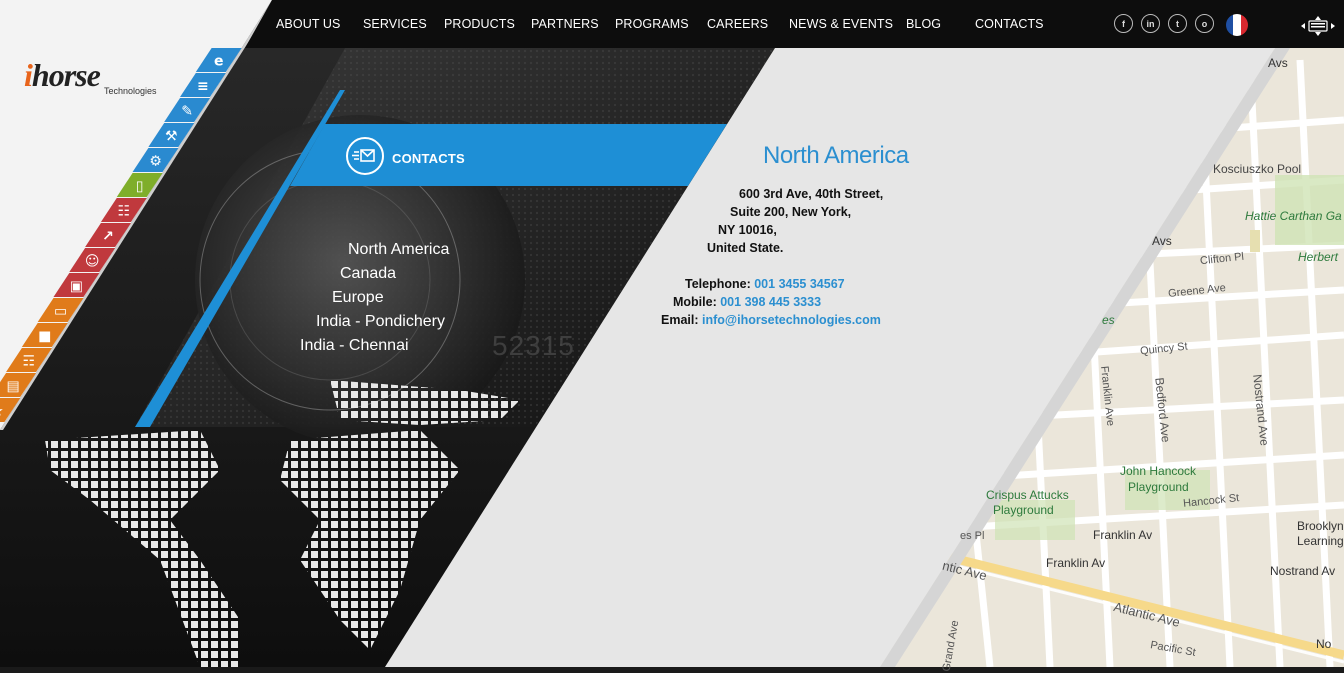  What do you see at coordinates (695, 302) in the screenshot?
I see `mobile-label: Mobile:` at bounding box center [695, 302].